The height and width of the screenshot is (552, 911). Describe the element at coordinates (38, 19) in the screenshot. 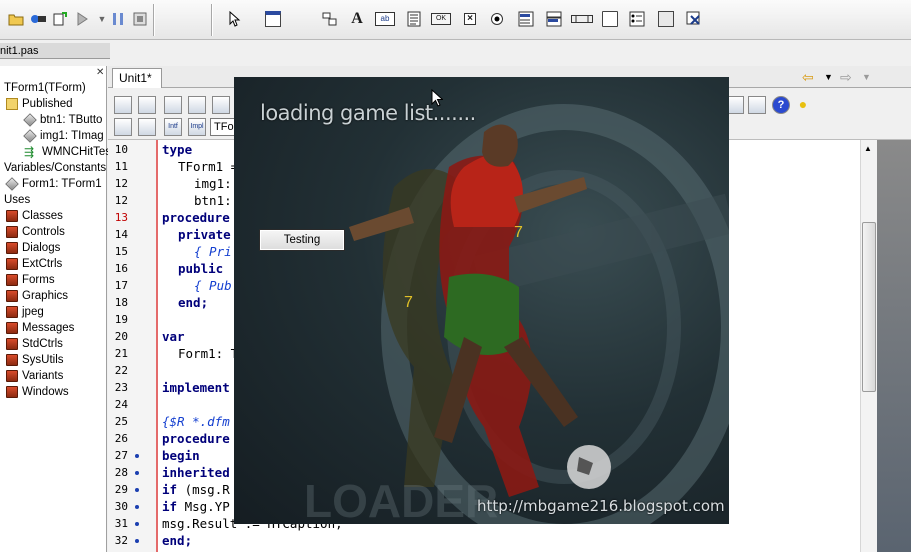

I see `save-icon` at that location.